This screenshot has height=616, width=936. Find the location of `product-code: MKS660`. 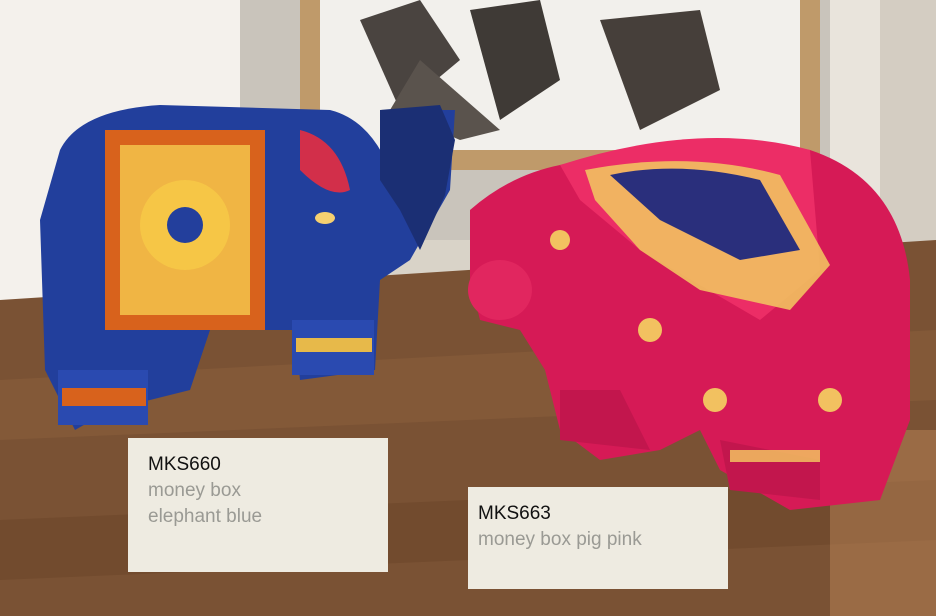

product-code: MKS660 is located at coordinates (184, 464).